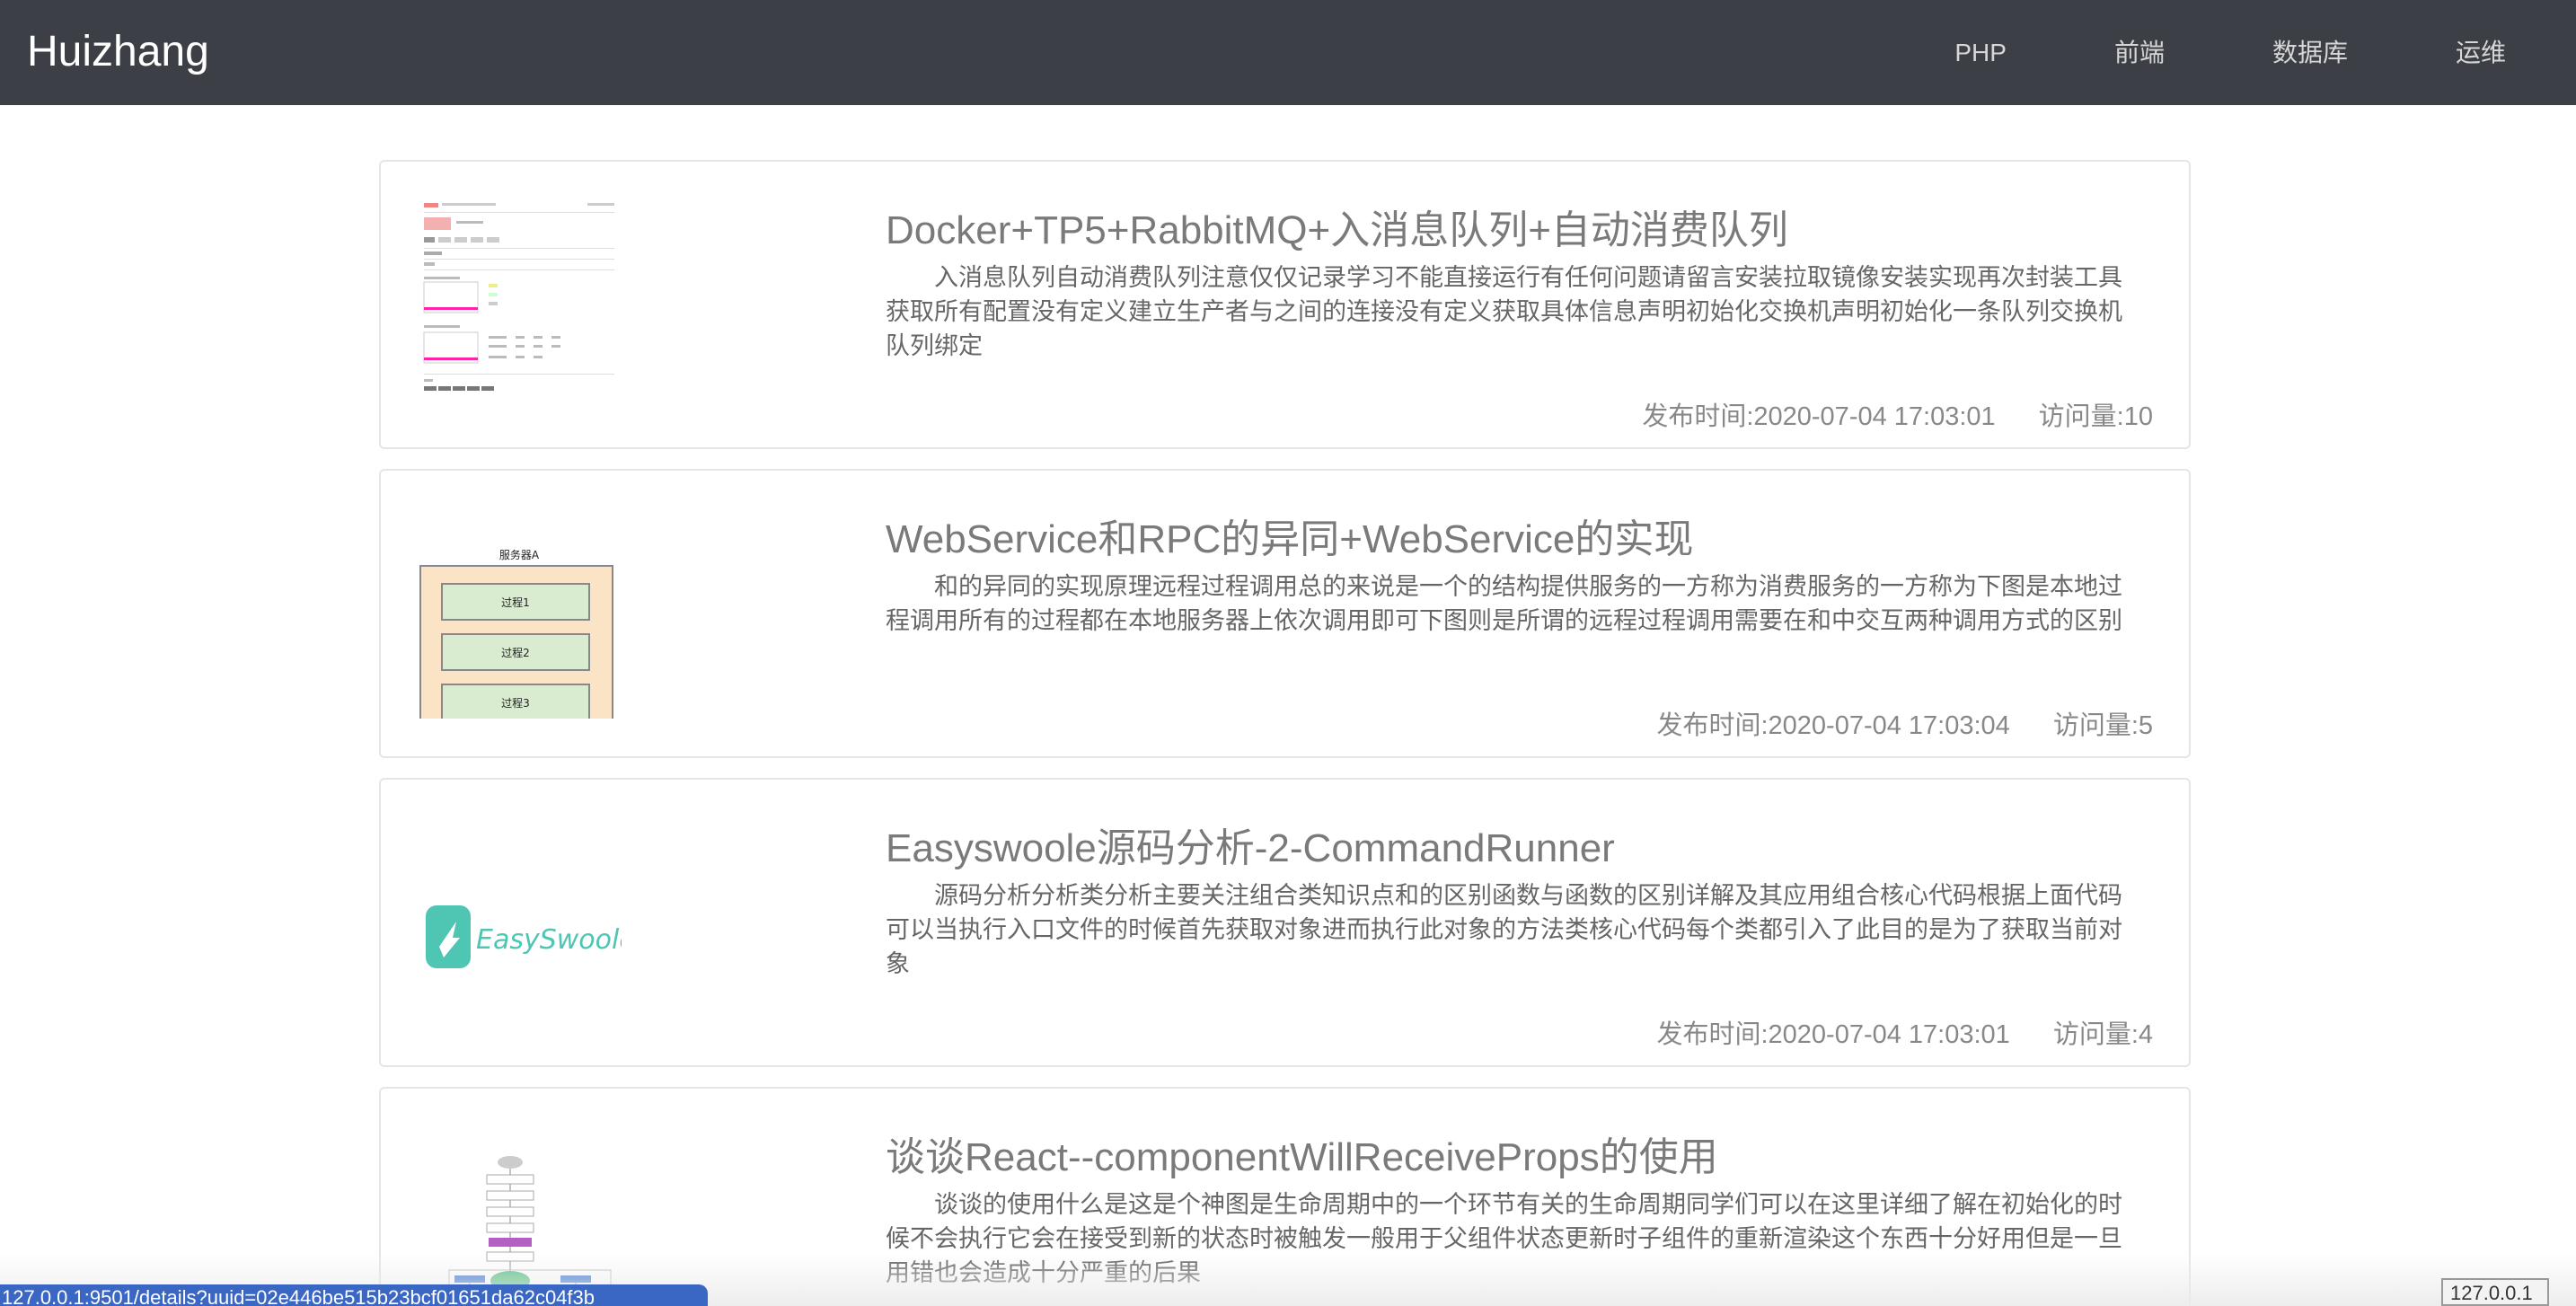 This screenshot has width=2576, height=1306. Describe the element at coordinates (1250, 844) in the screenshot. I see `article-title: Easyswoole源码分析-2-CommandRunner` at that location.